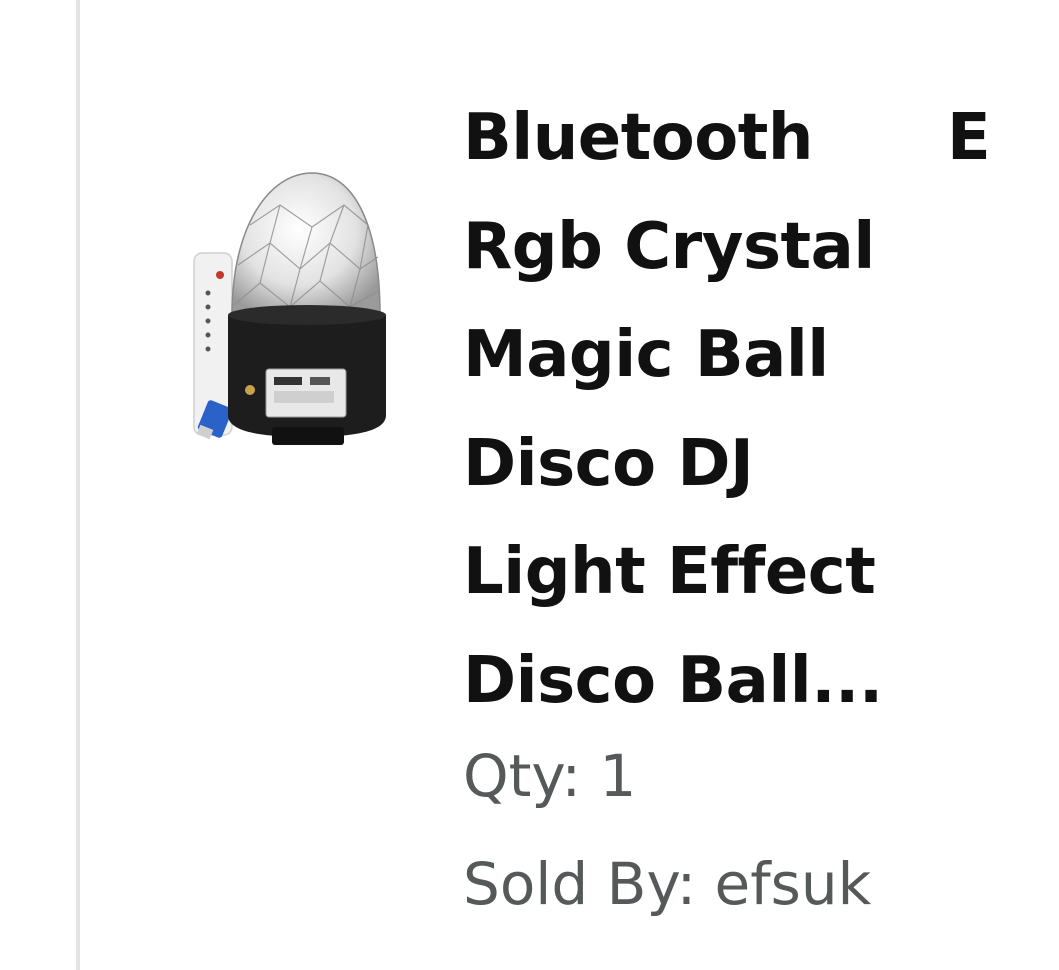 Image resolution: width=1059 pixels, height=970 pixels. I want to click on sold-by-label: Sold By: efsuk, so click(667, 884).